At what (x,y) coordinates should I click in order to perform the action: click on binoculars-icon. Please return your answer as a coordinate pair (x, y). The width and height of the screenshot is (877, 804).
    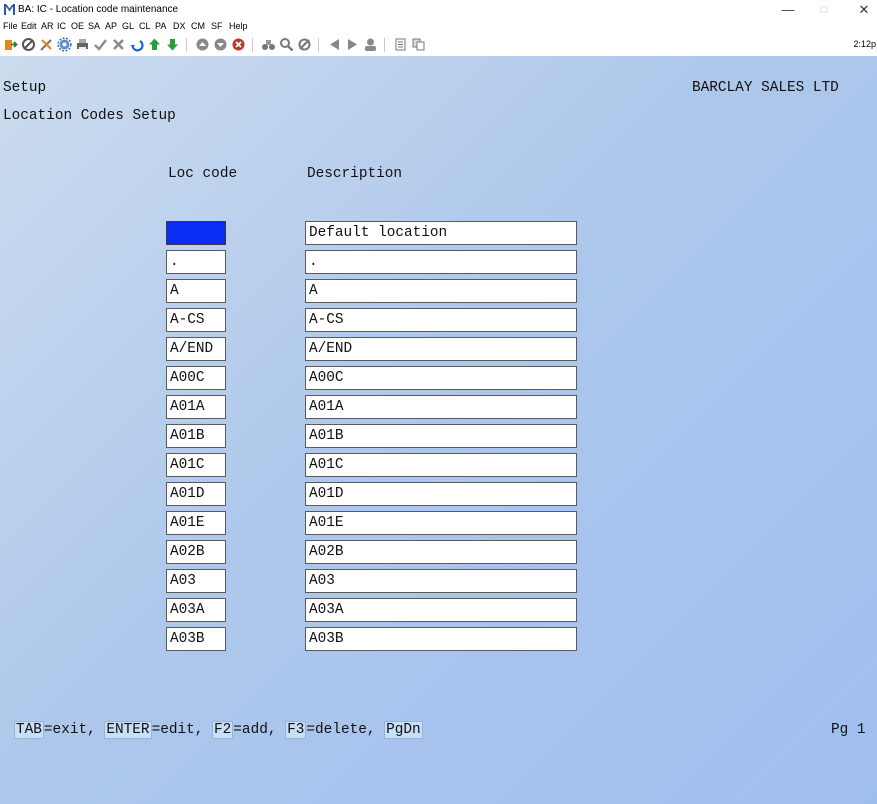
    Looking at the image, I should click on (268, 44).